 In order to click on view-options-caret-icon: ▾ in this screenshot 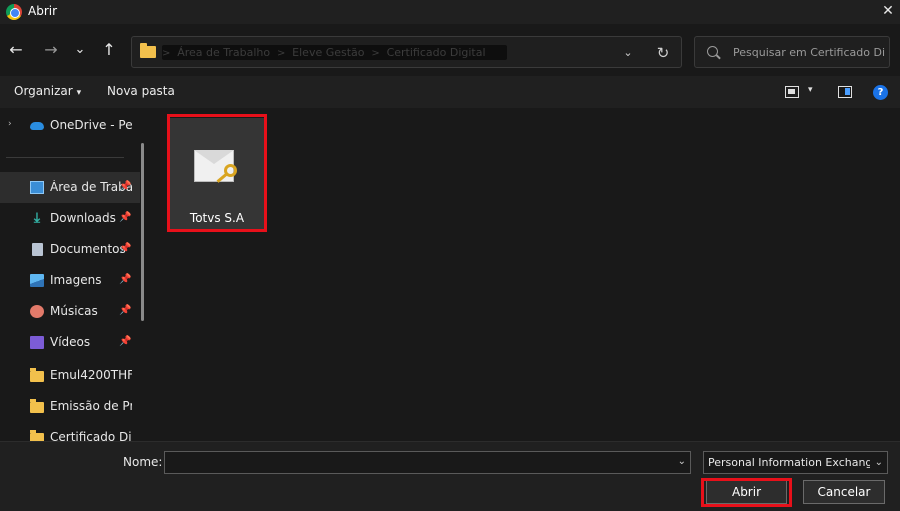, I will do `click(810, 90)`.